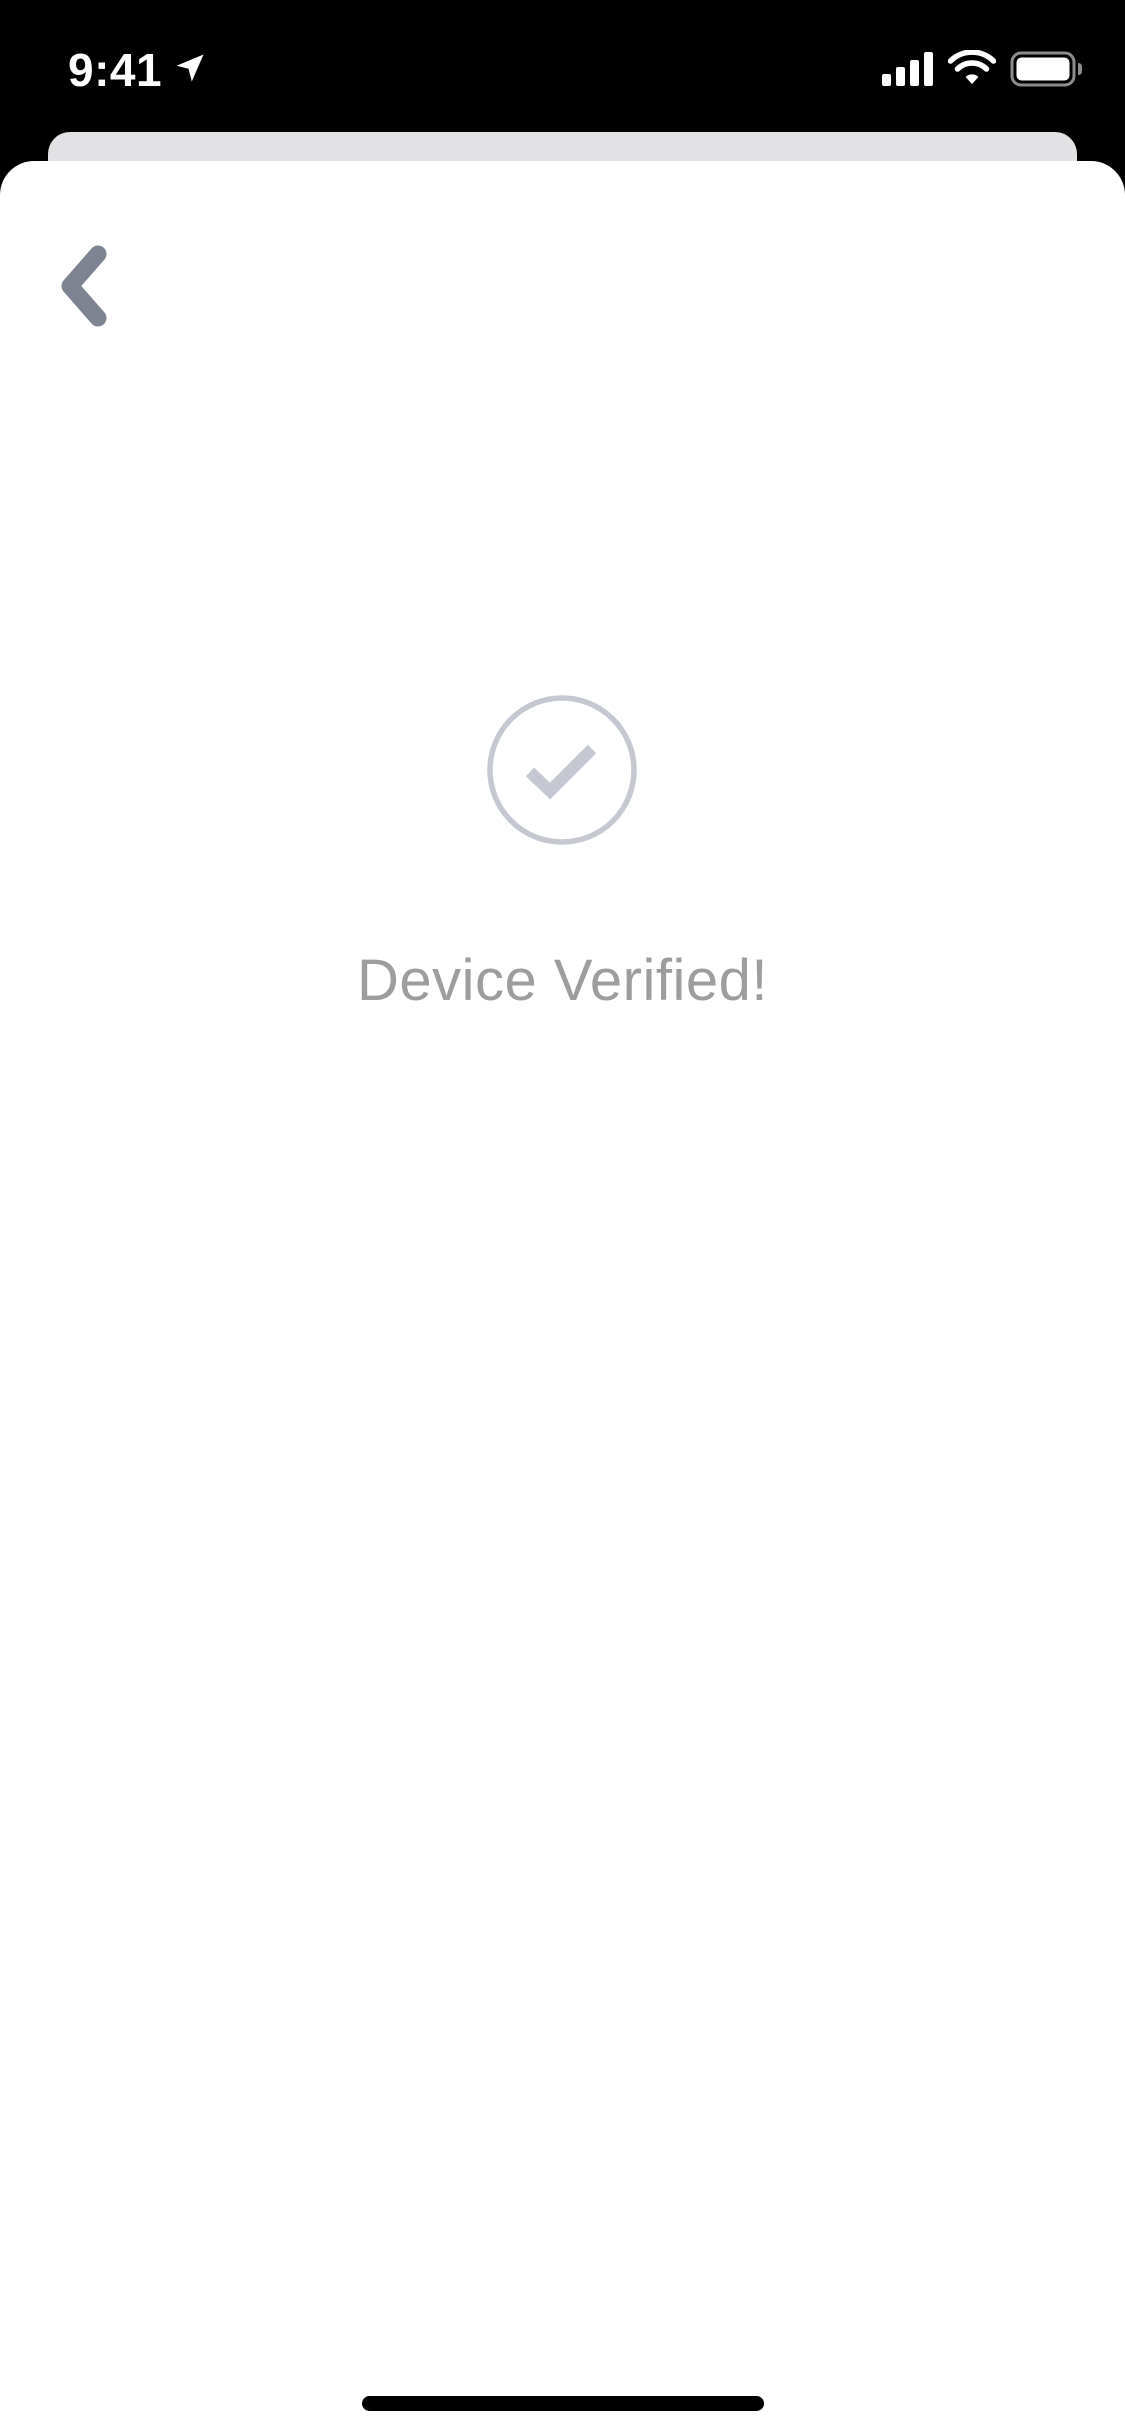 This screenshot has height=2436, width=1125. I want to click on check-circle-icon, so click(562, 770).